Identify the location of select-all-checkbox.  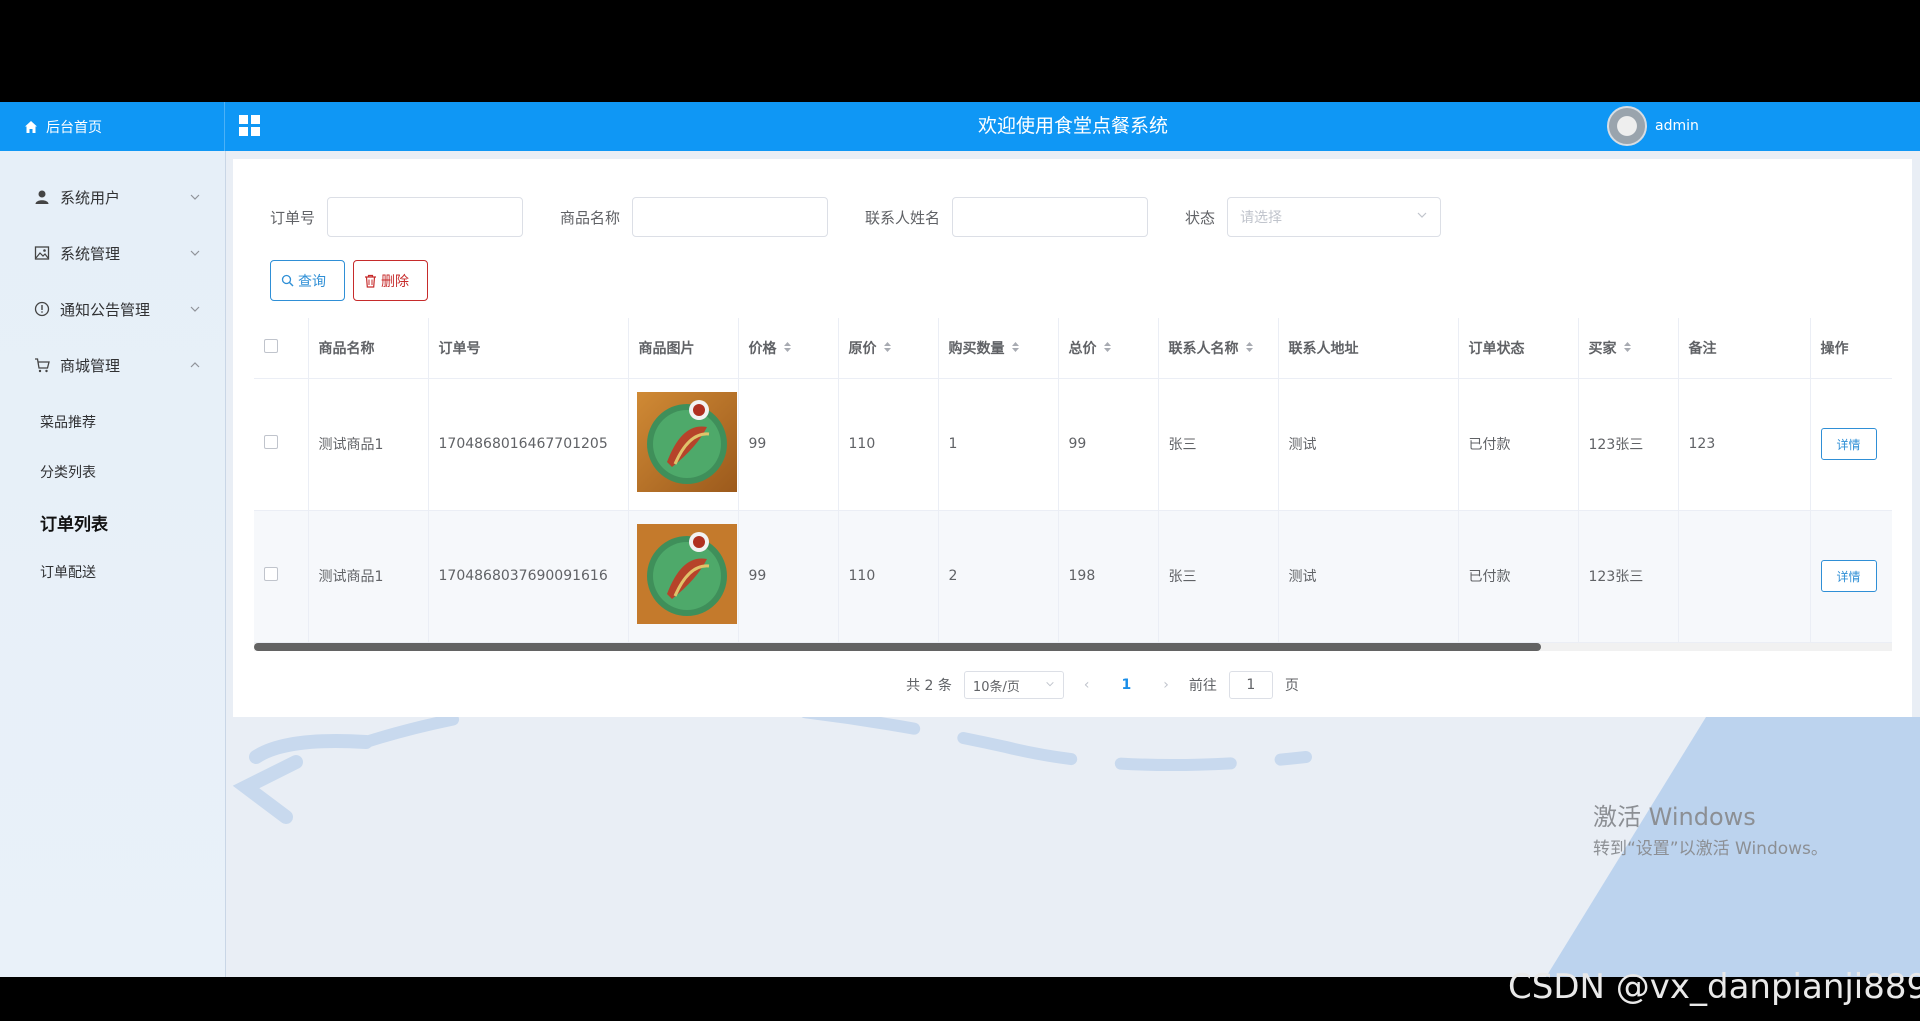
(271, 345).